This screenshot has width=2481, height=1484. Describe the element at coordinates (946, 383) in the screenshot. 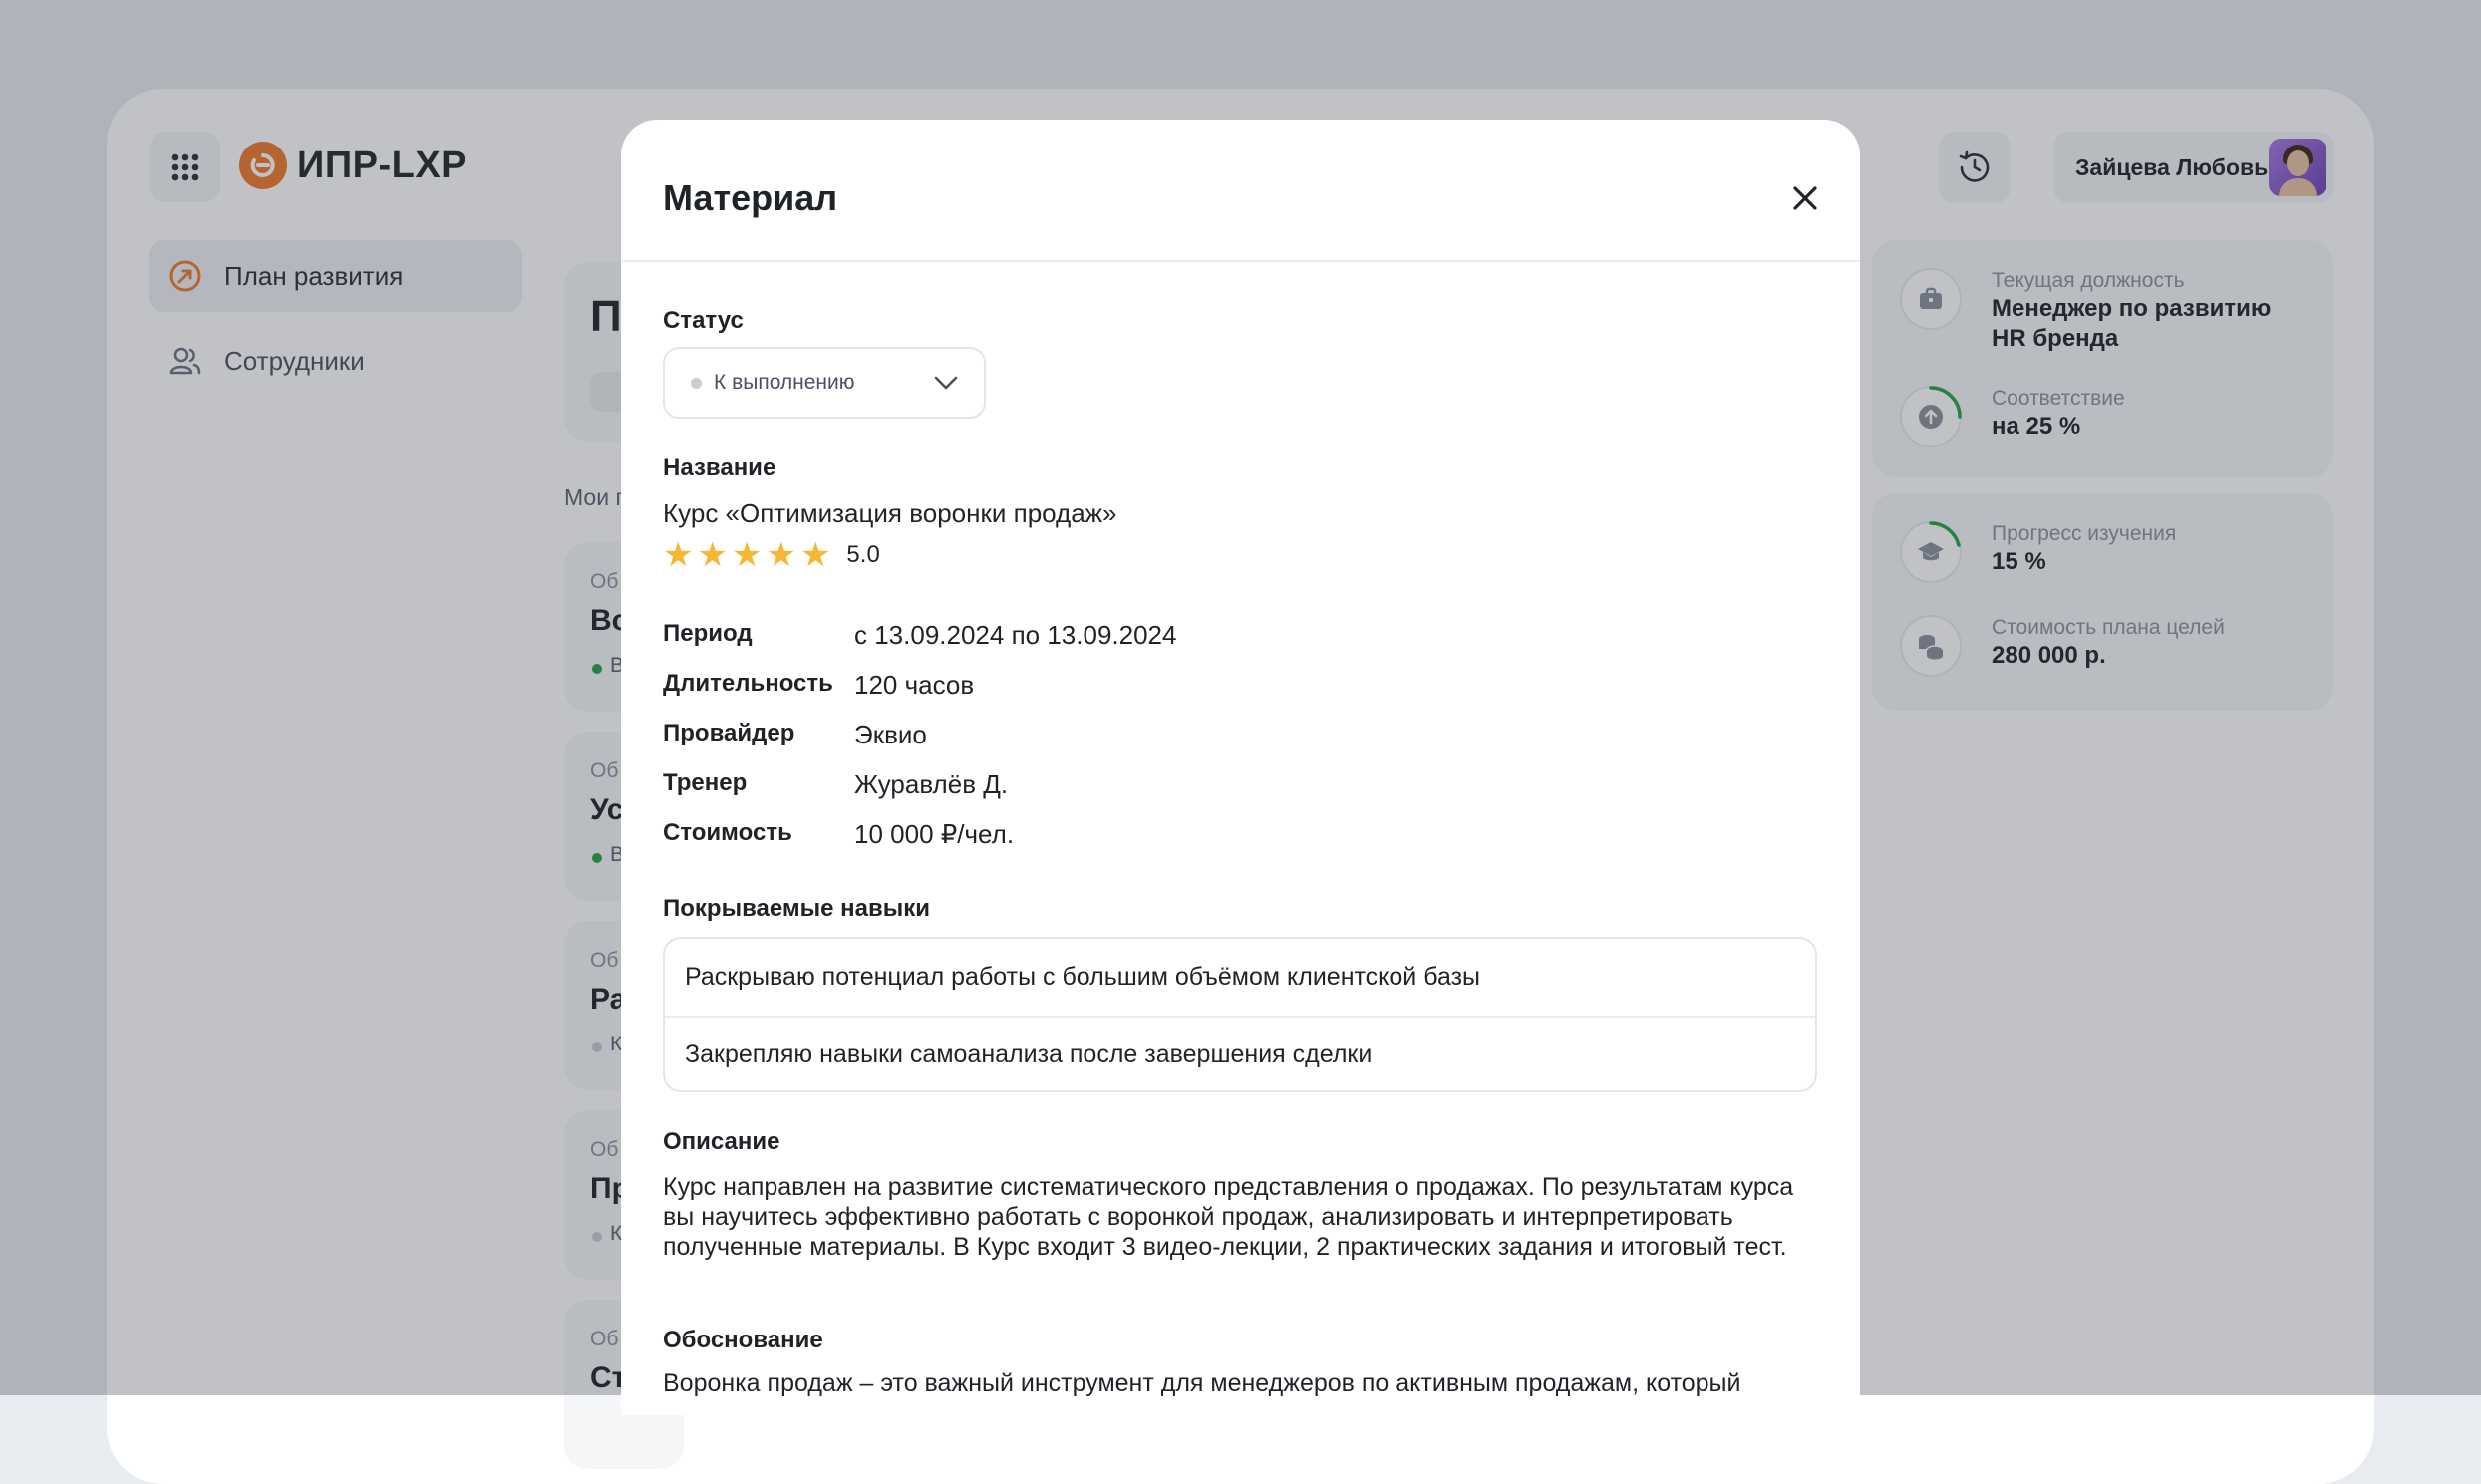

I see `chevron-down-icon` at that location.